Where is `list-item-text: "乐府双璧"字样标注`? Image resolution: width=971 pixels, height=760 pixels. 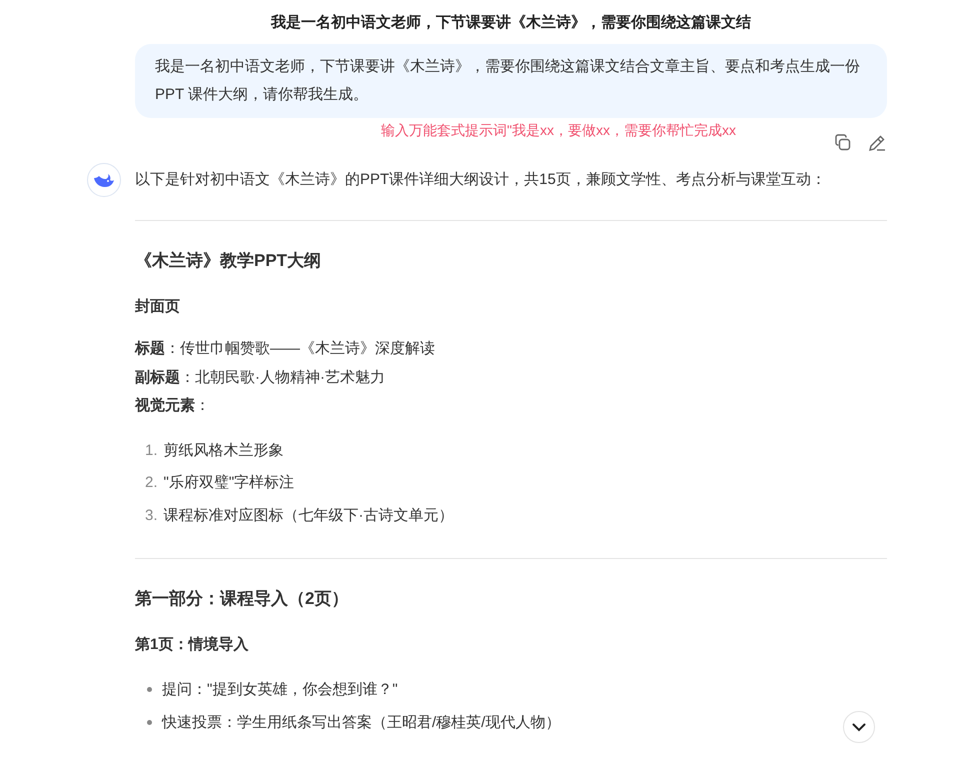
list-item-text: "乐府双璧"字样标注 is located at coordinates (229, 483).